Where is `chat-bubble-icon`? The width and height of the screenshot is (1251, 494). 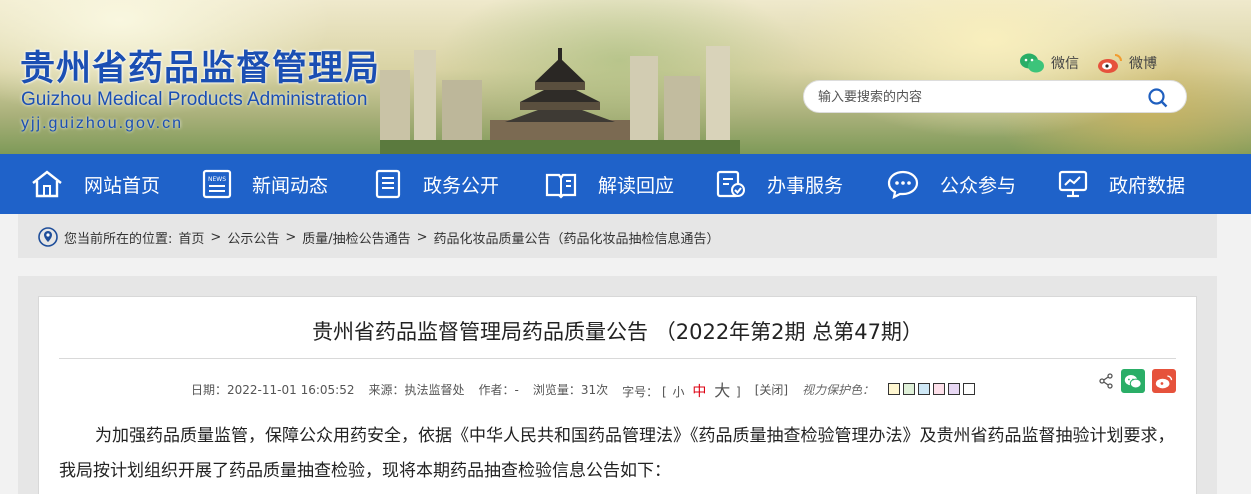 chat-bubble-icon is located at coordinates (903, 184).